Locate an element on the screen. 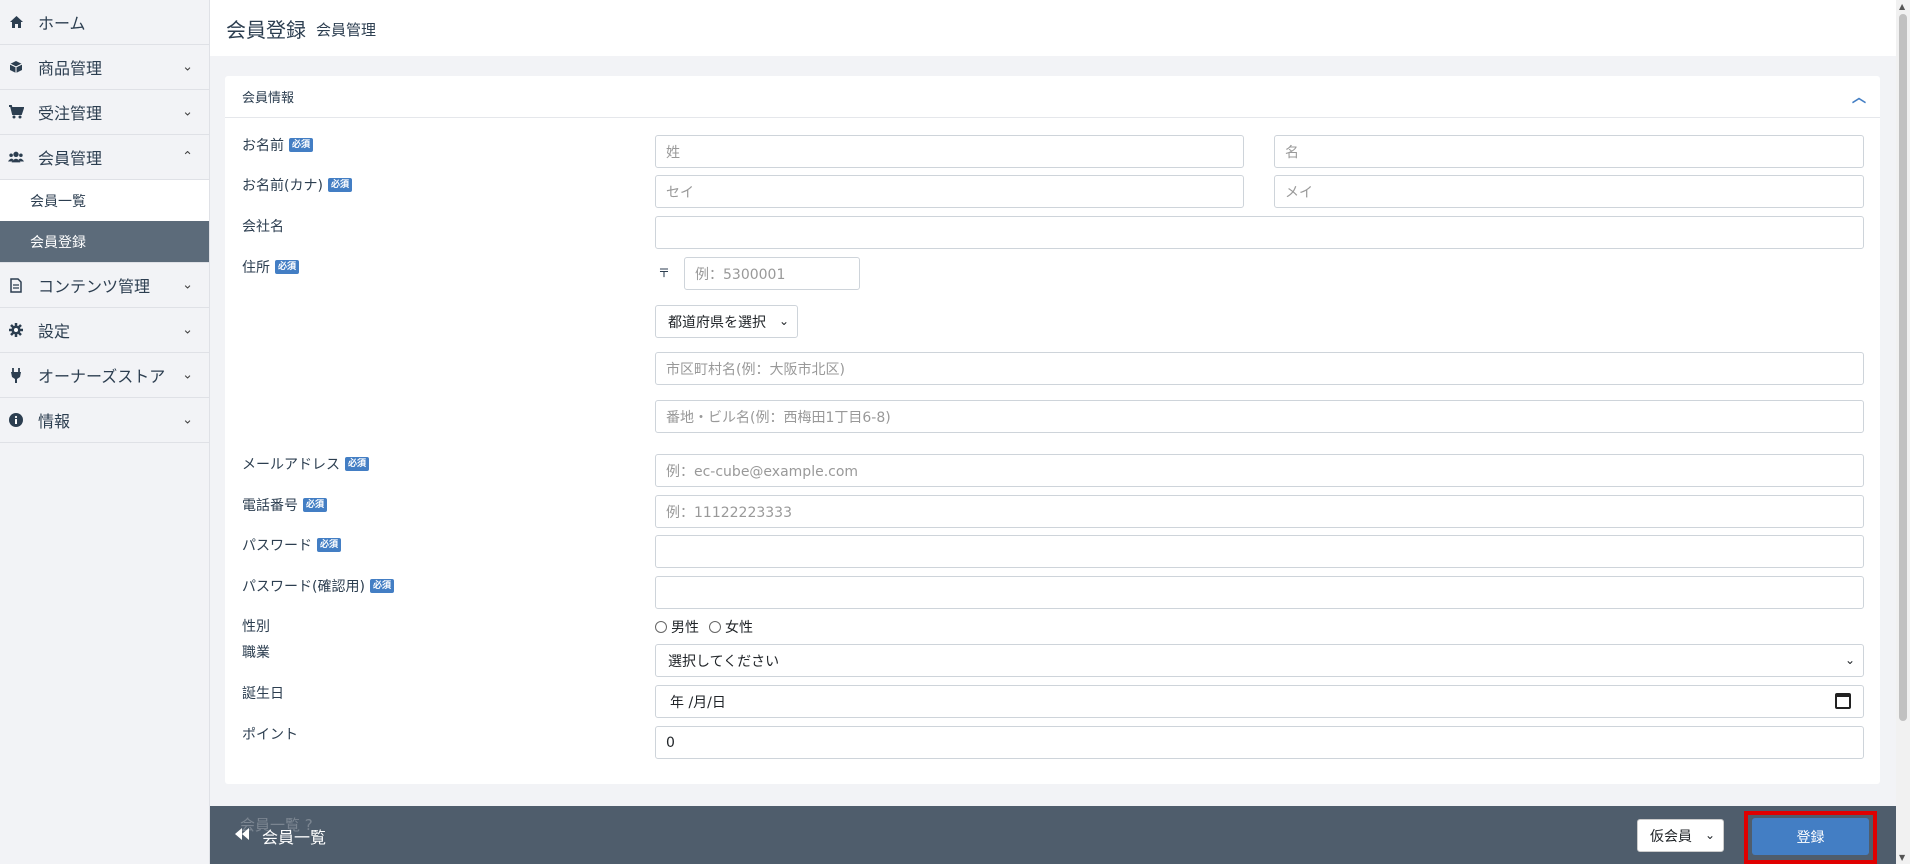 The width and height of the screenshot is (1910, 864). nav-settings: 設定 ⌄ is located at coordinates (104, 330).